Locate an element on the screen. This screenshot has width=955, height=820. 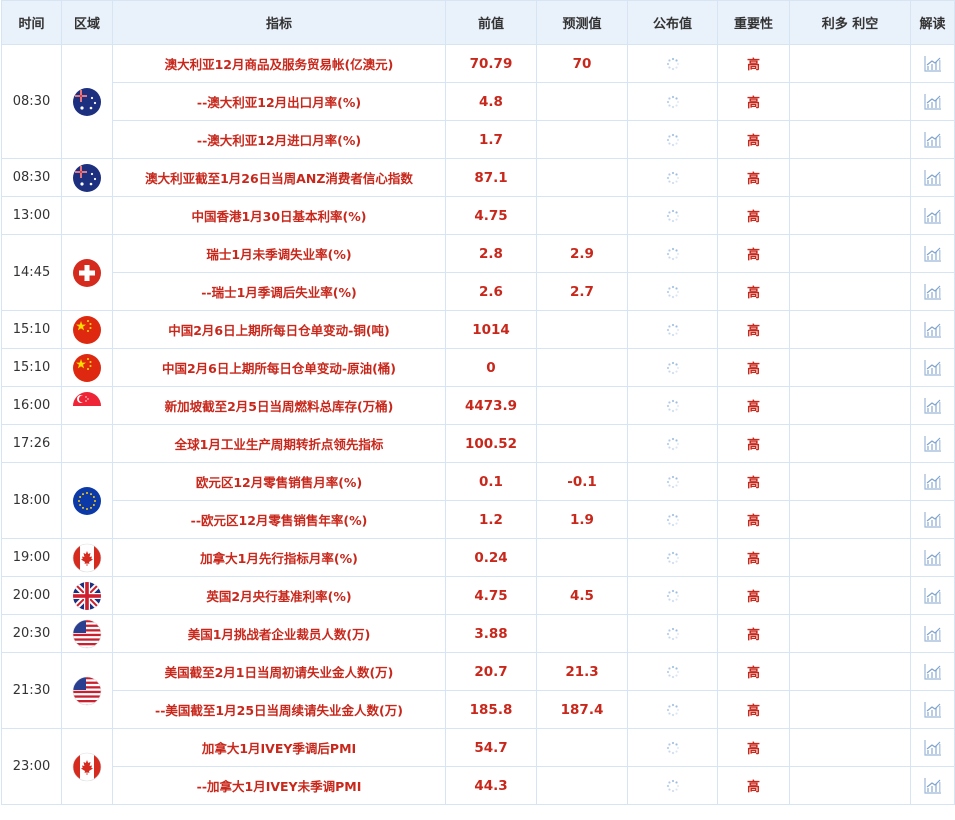
indicator-name: --澳大利亚12月进口月率(%) is located at coordinates (279, 139).